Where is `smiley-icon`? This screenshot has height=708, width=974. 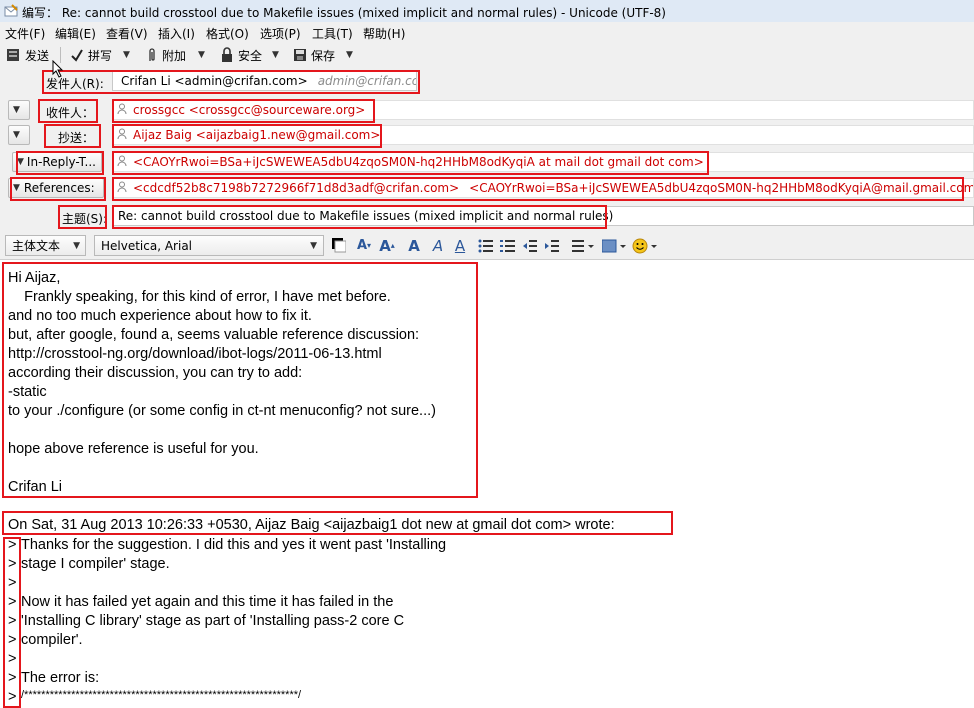
smiley-icon is located at coordinates (645, 245).